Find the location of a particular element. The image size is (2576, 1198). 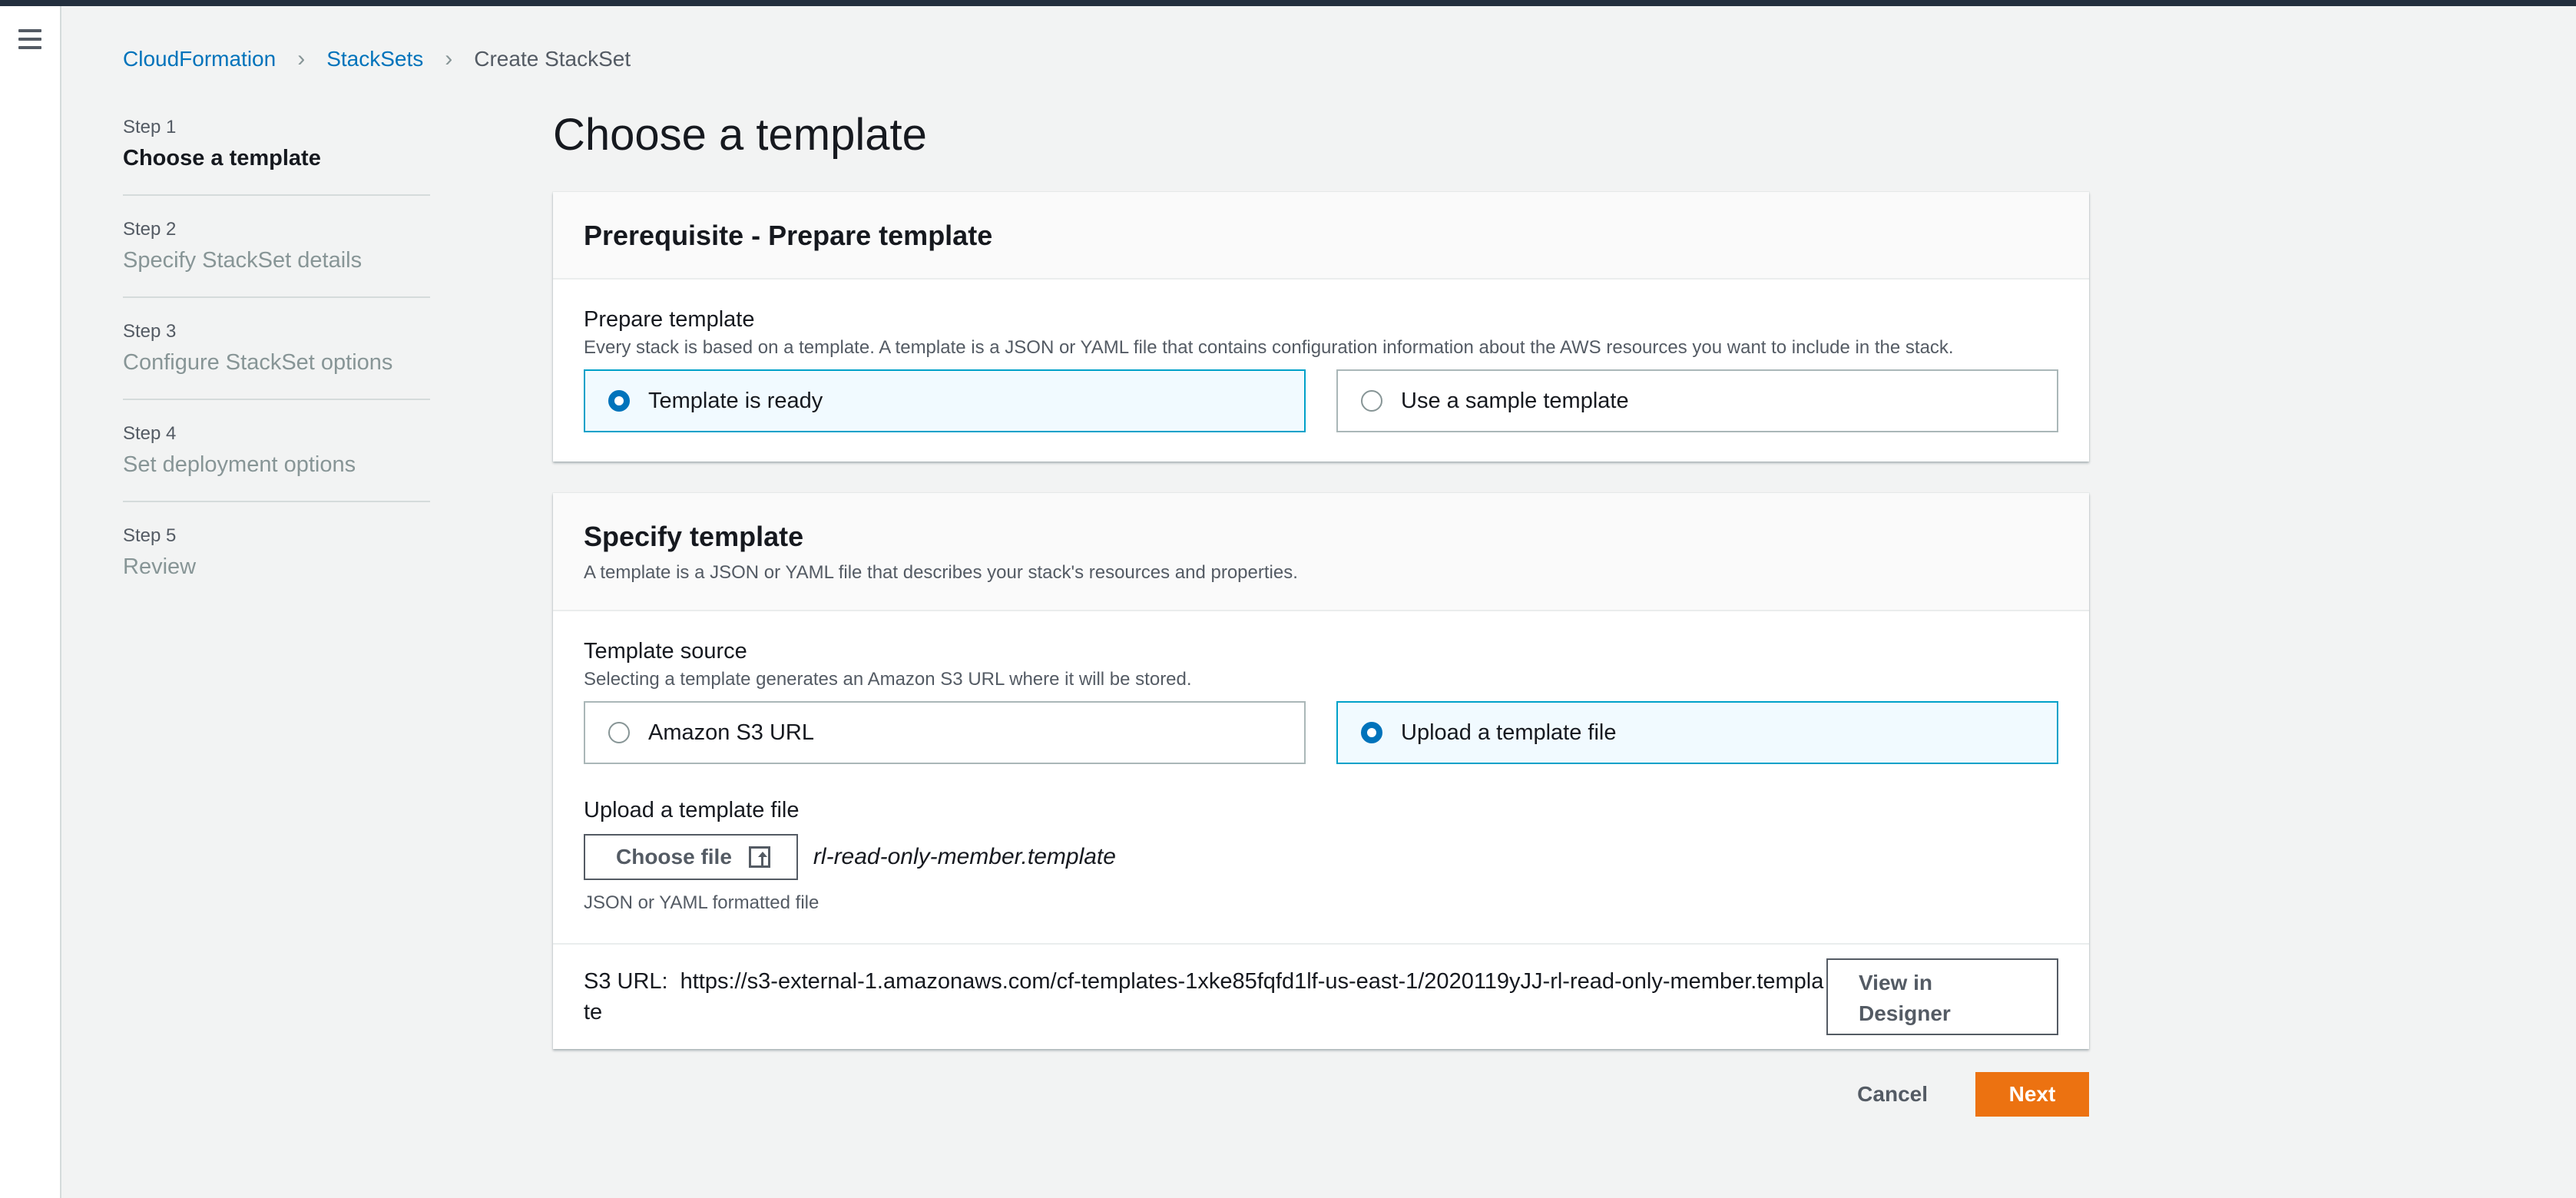

page-title: Choose a template is located at coordinates (740, 135).